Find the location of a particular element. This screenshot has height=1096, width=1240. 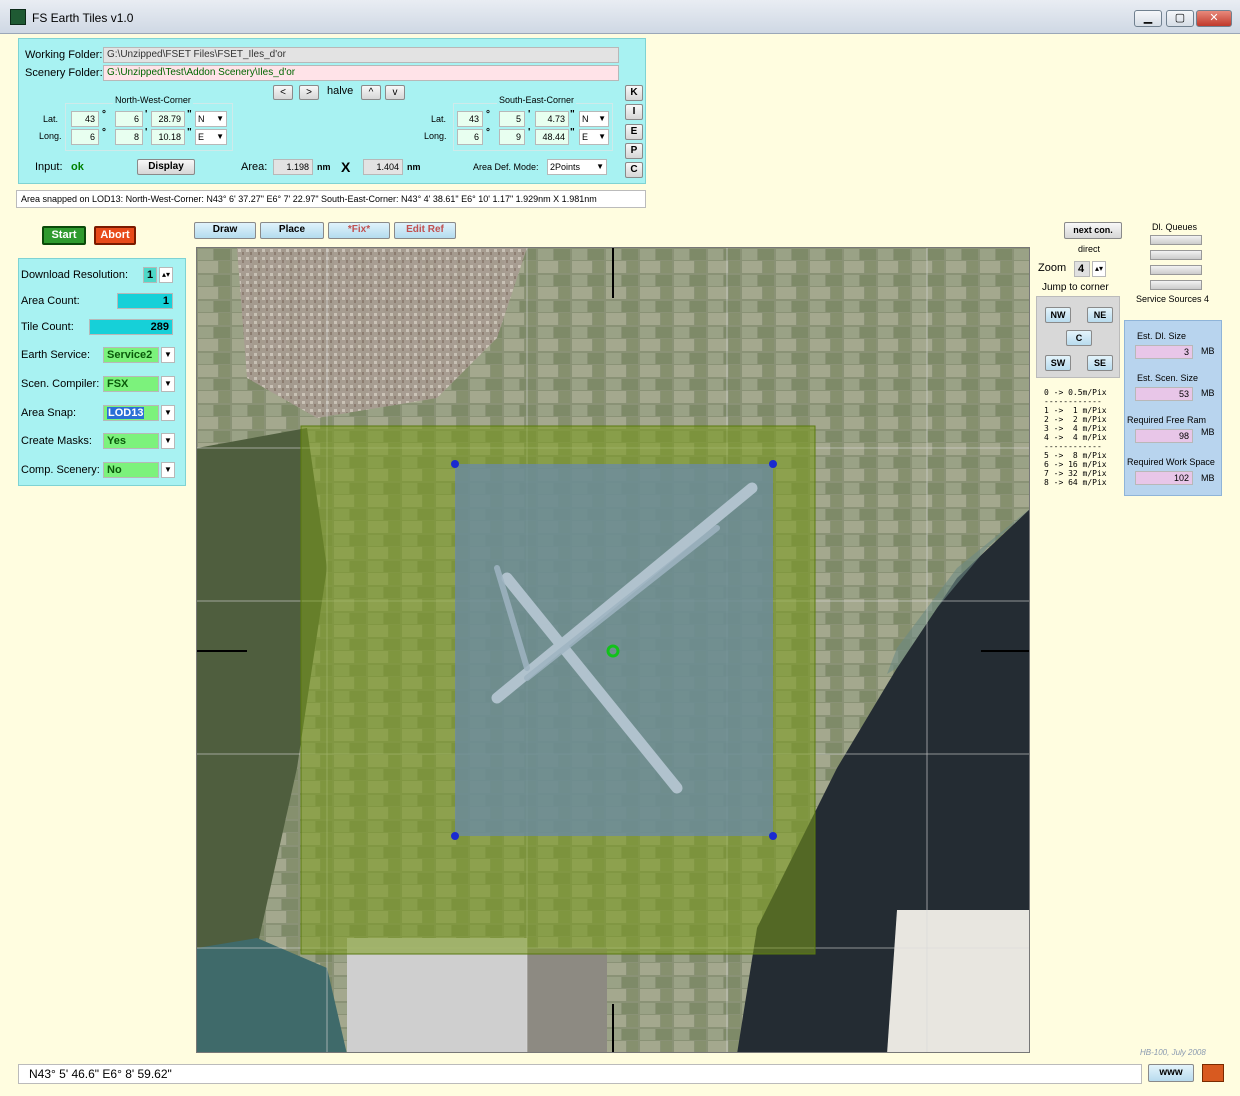

resolution-value: 1 is located at coordinates (150, 275).